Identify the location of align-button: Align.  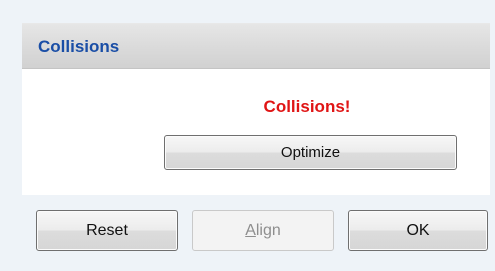
(263, 230).